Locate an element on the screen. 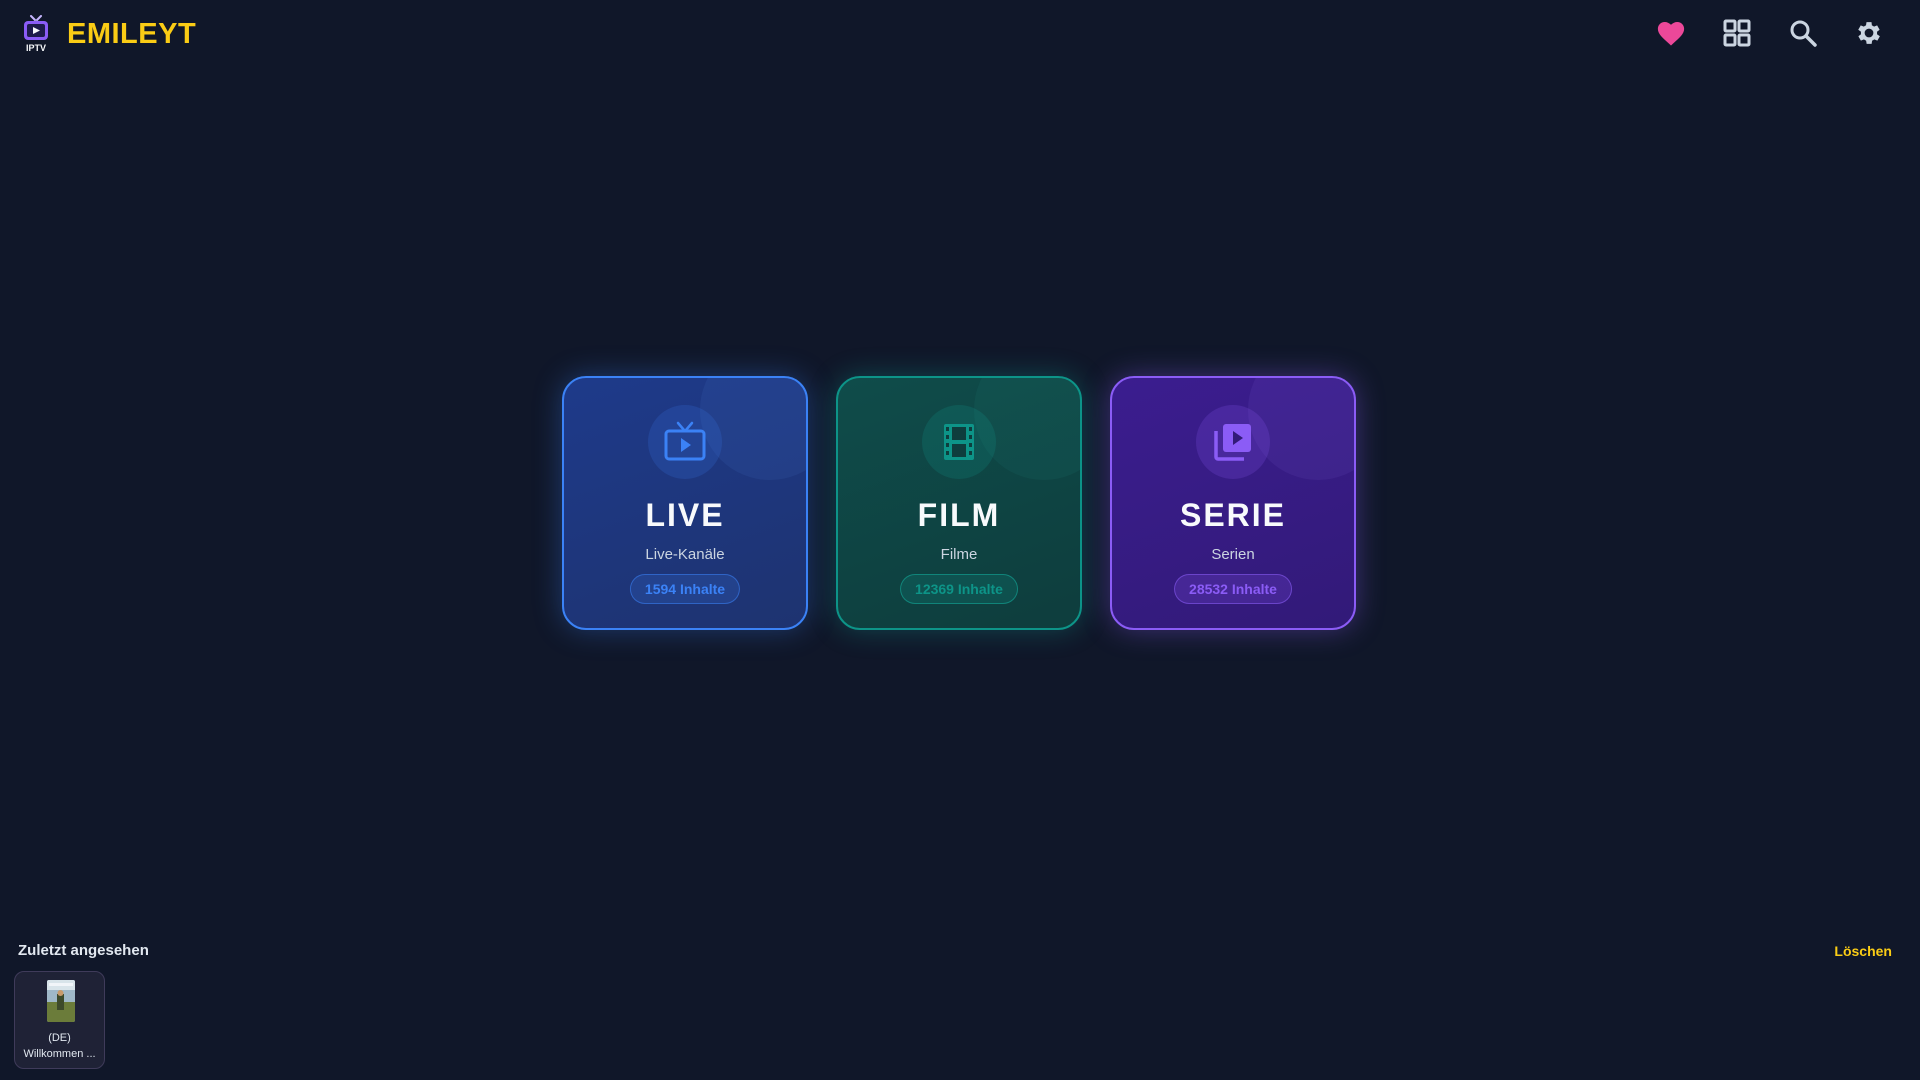 This screenshot has width=1920, height=1080. search-icon is located at coordinates (1803, 33).